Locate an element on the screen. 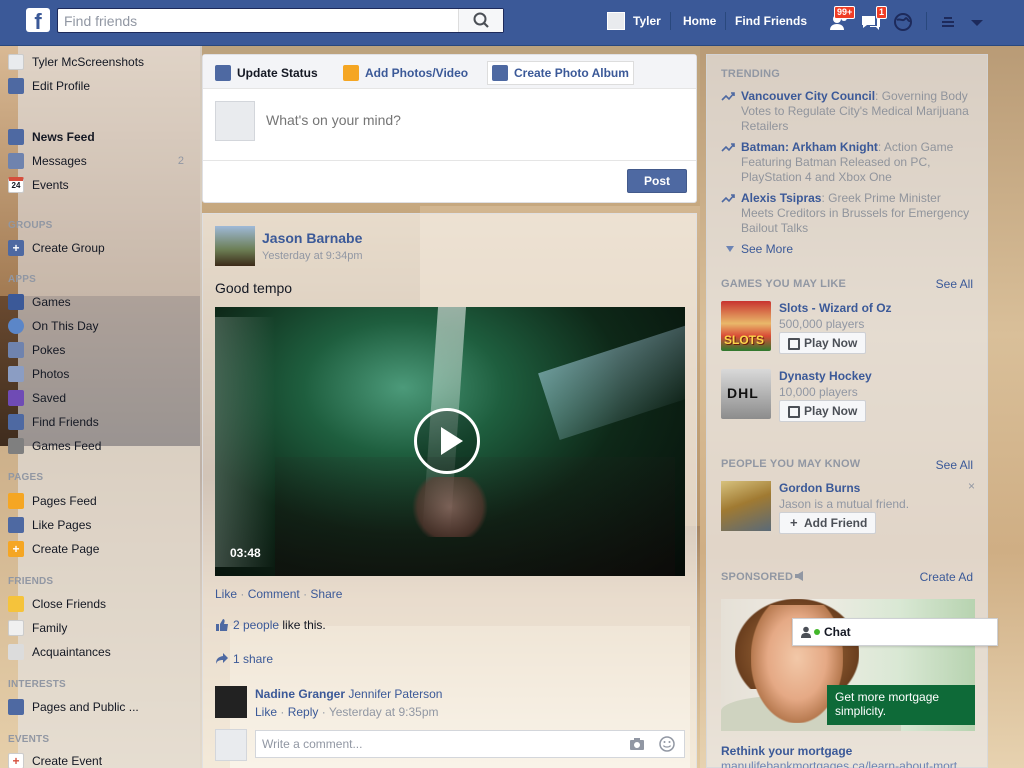 This screenshot has height=768, width=1024. profile-link: Tyler is located at coordinates (634, 21).